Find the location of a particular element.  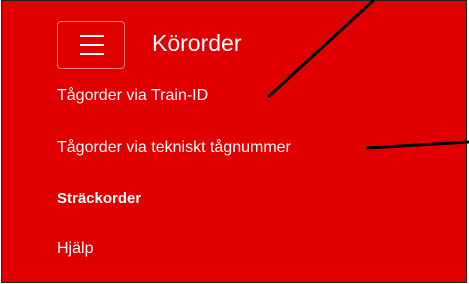

menu-item-section-order: Sträckorder is located at coordinates (99, 199).